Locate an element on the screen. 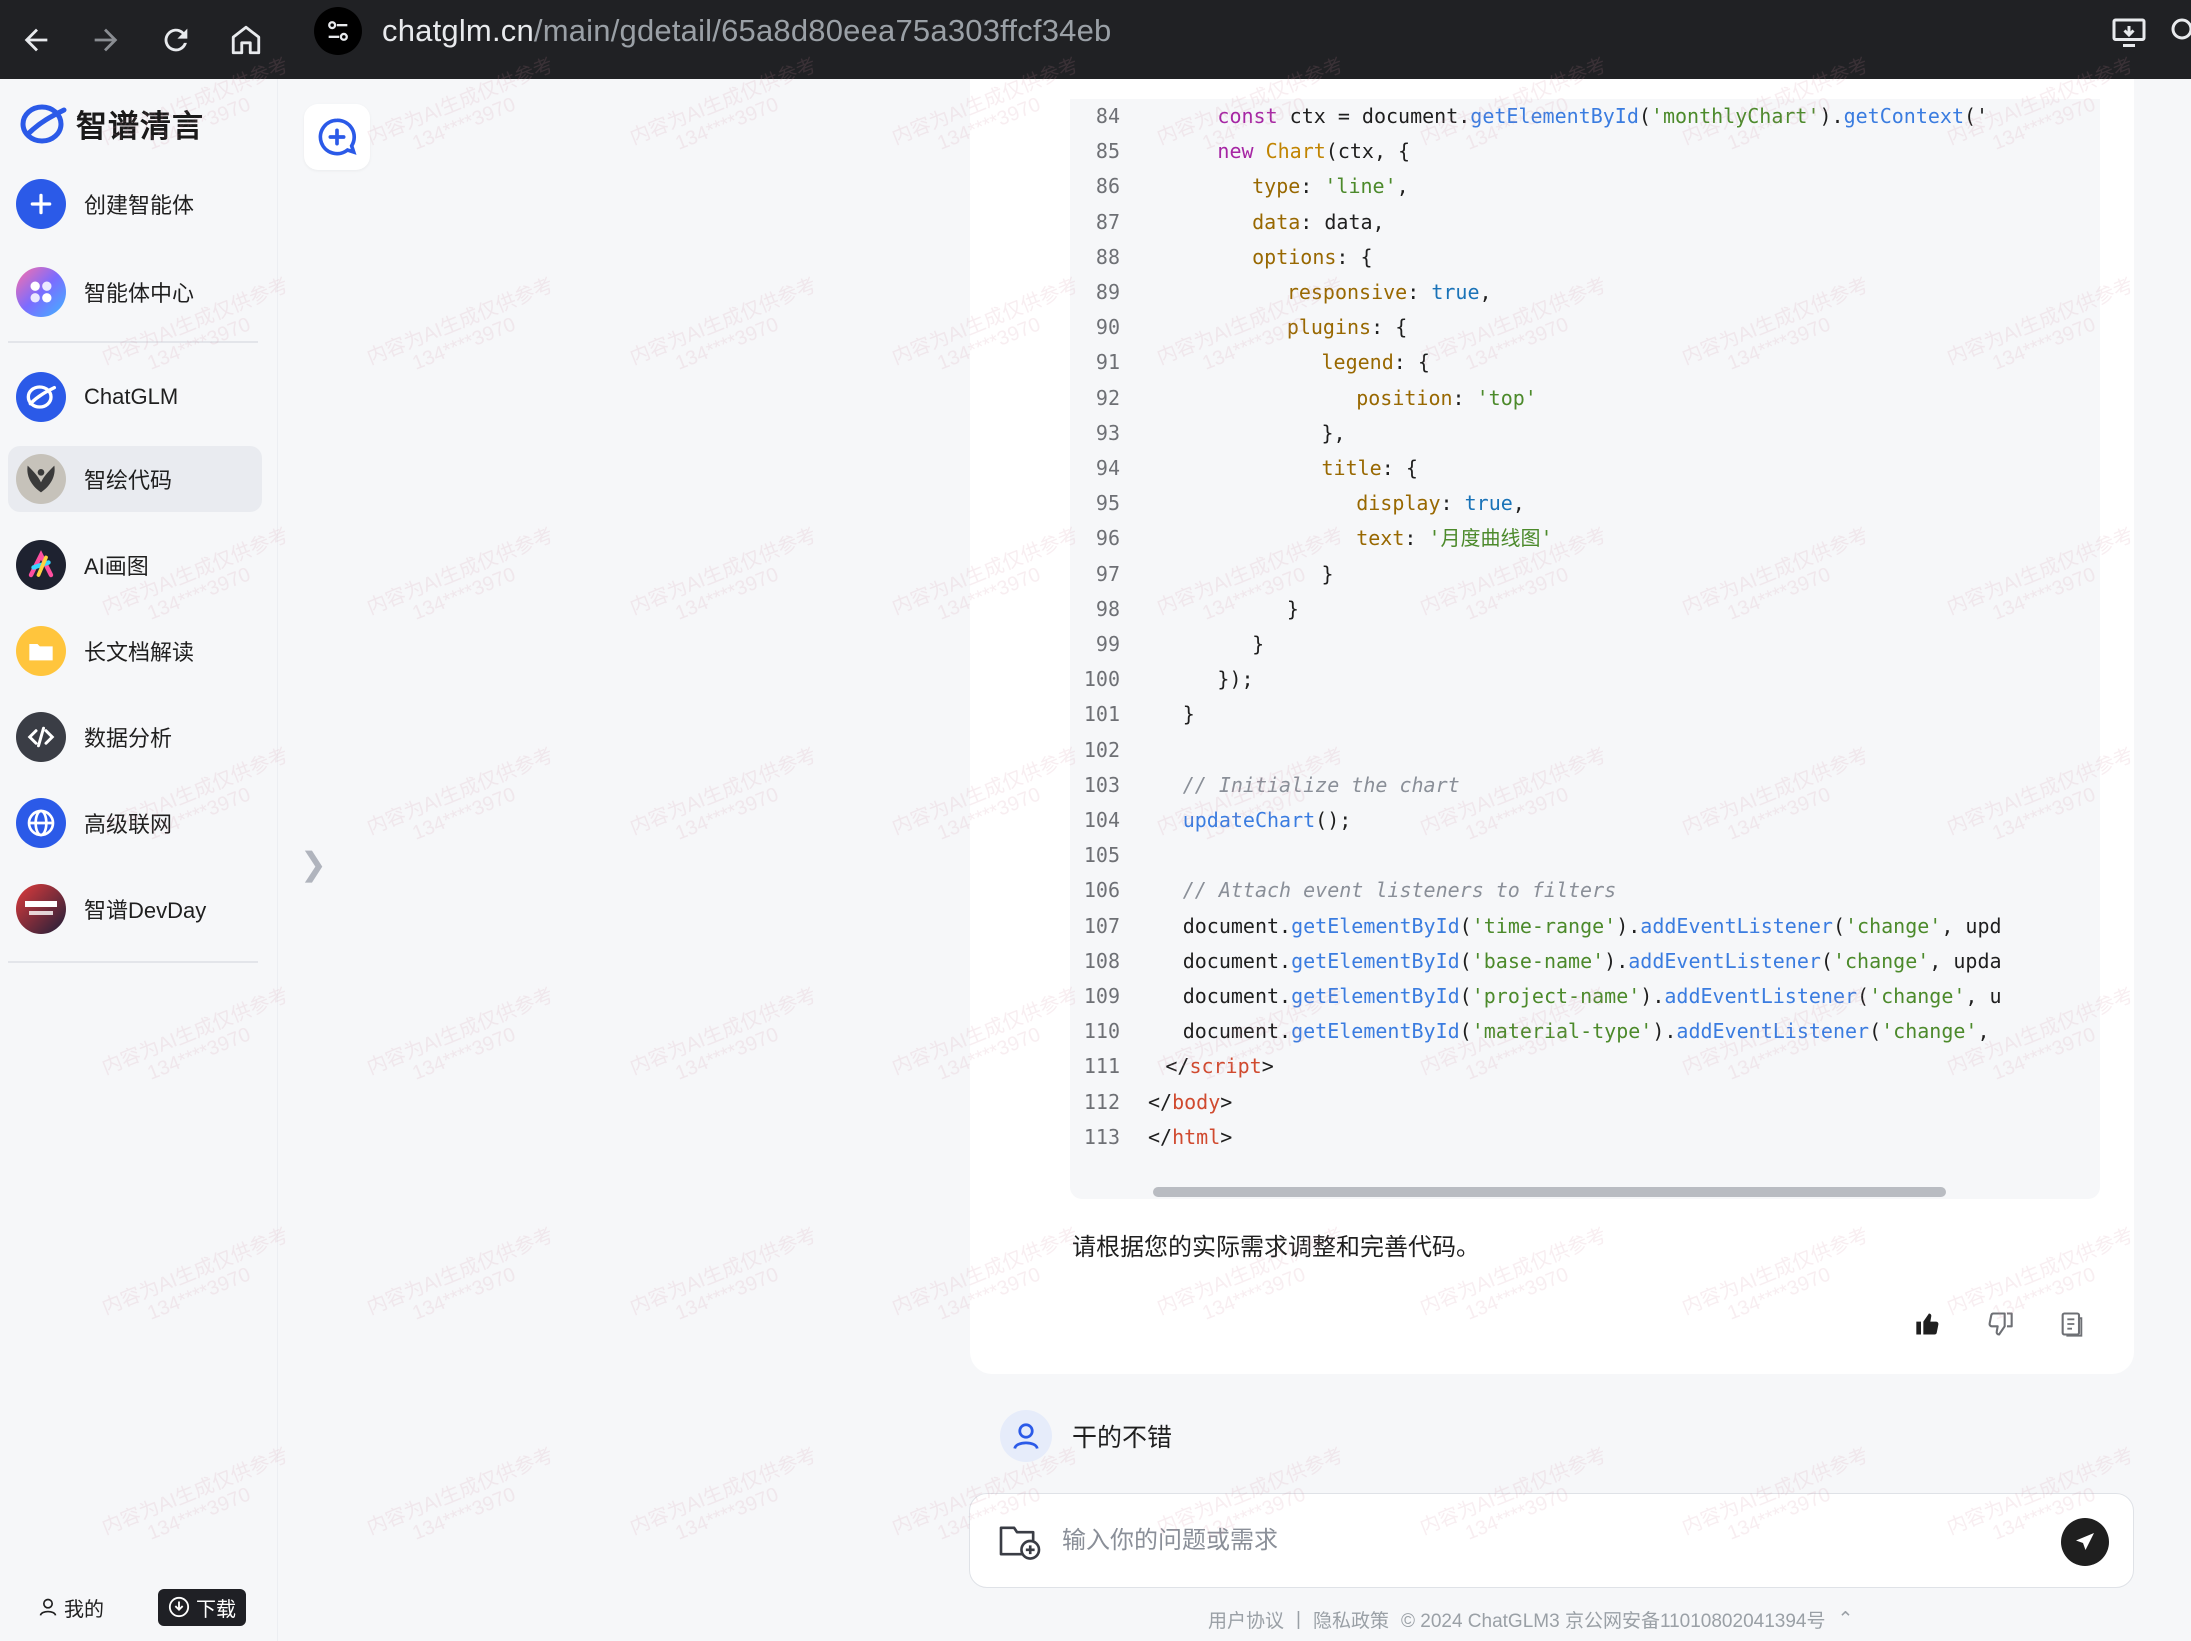 This screenshot has height=1641, width=2191. app-logo: 智谱清言 is located at coordinates (112, 123).